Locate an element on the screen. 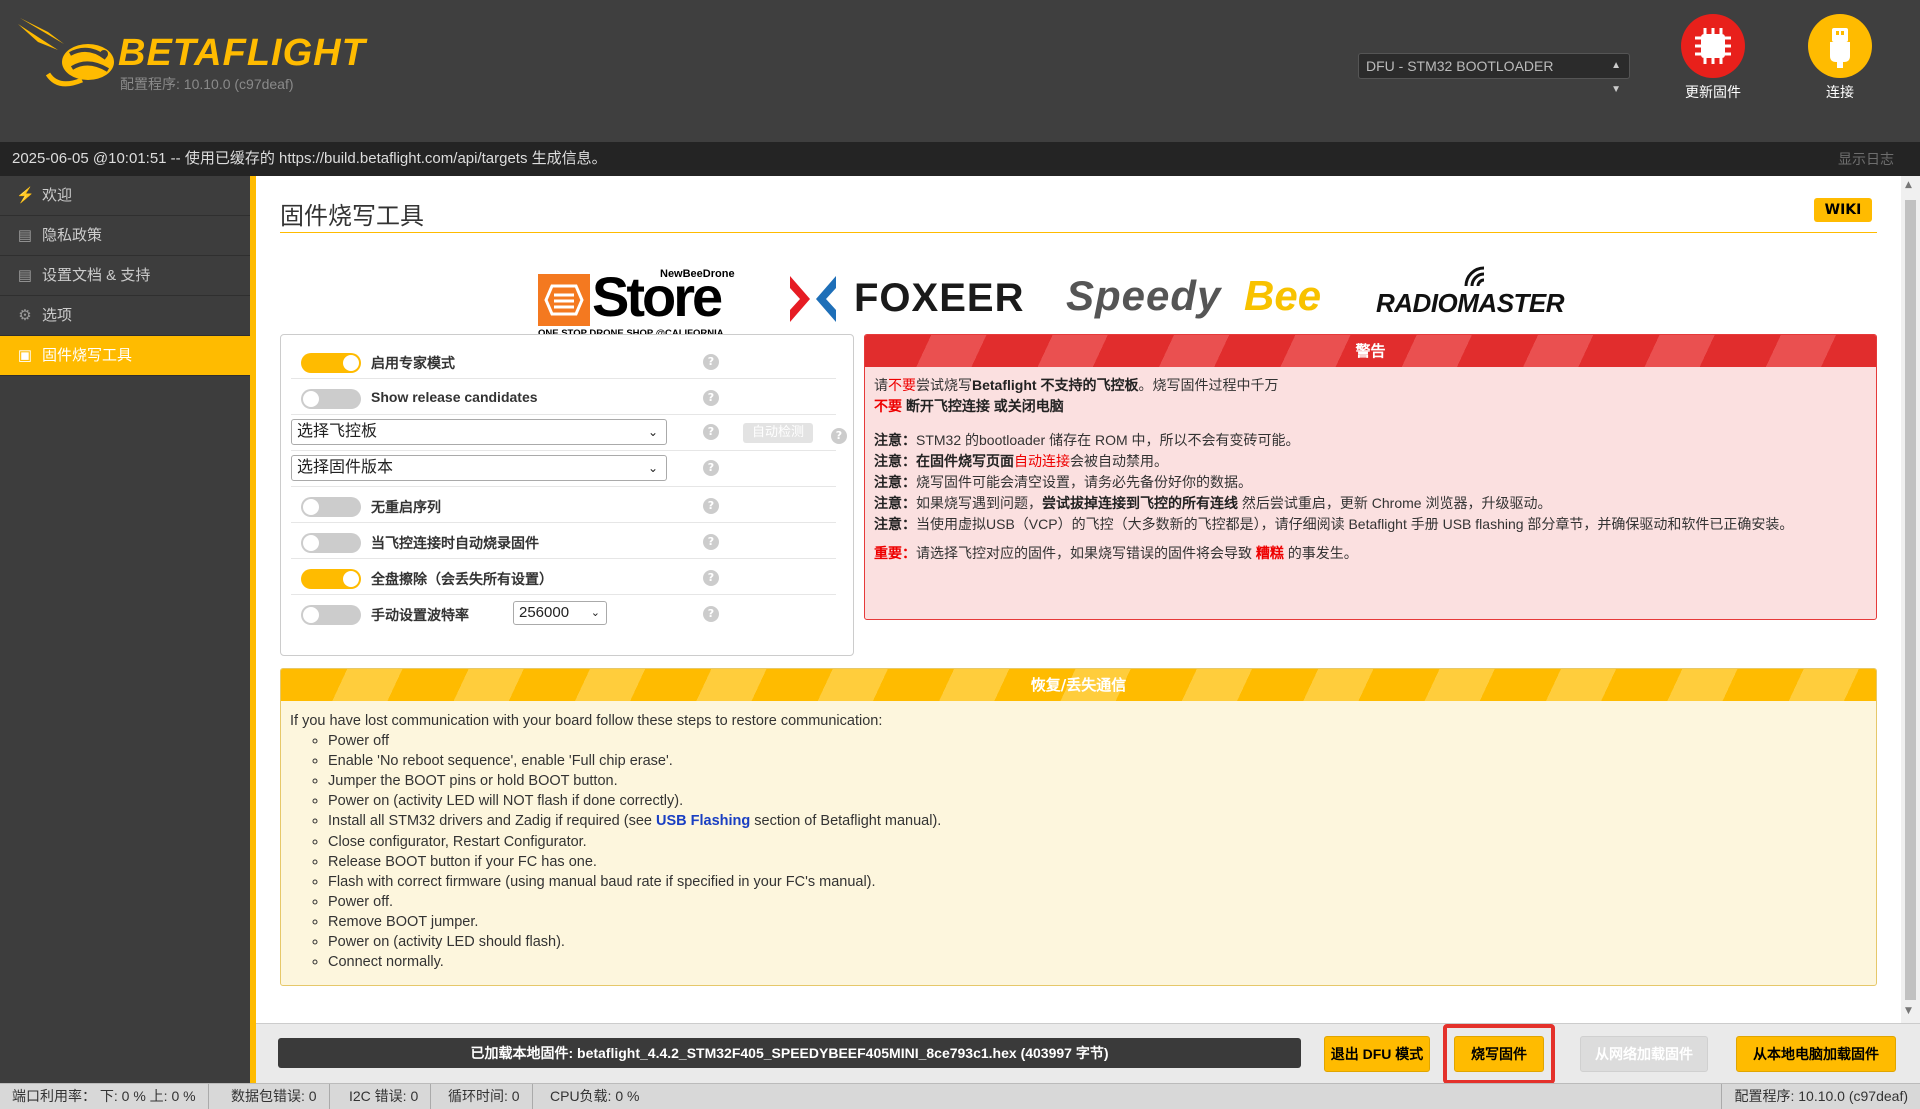 Image resolution: width=1920 pixels, height=1109 pixels. no-reboot-toggle is located at coordinates (331, 507).